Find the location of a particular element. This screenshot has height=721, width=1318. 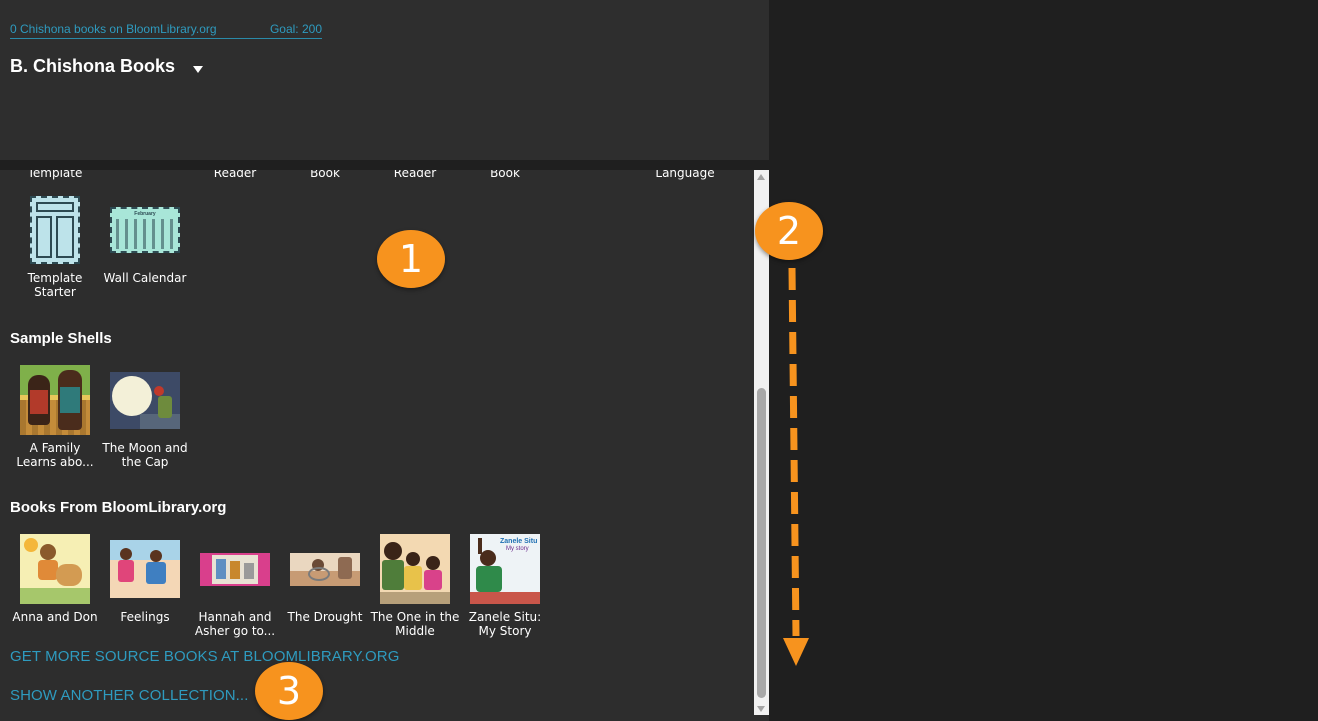

template-starter-thumbnail is located at coordinates (55, 230).